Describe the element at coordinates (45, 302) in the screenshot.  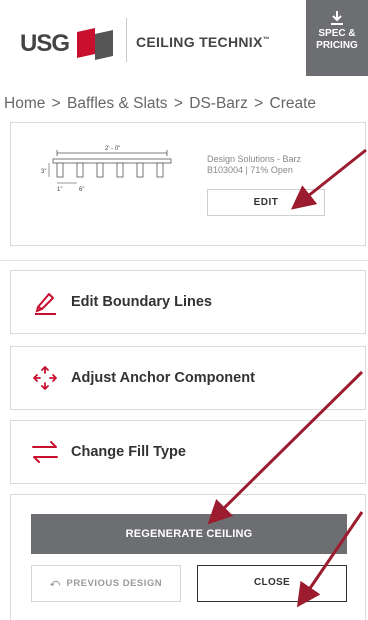
I see `pencil-icon` at that location.